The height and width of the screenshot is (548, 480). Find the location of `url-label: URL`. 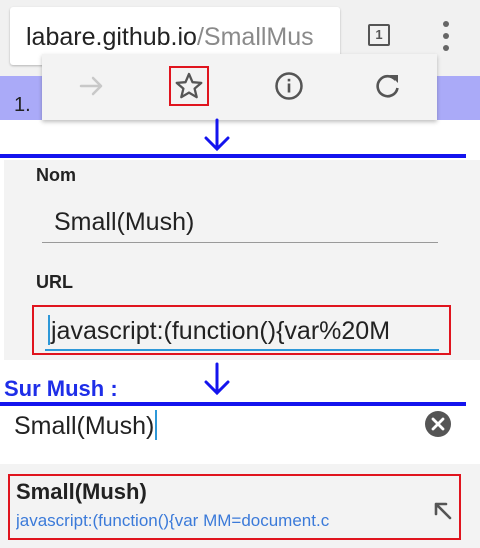

url-label: URL is located at coordinates (54, 282).